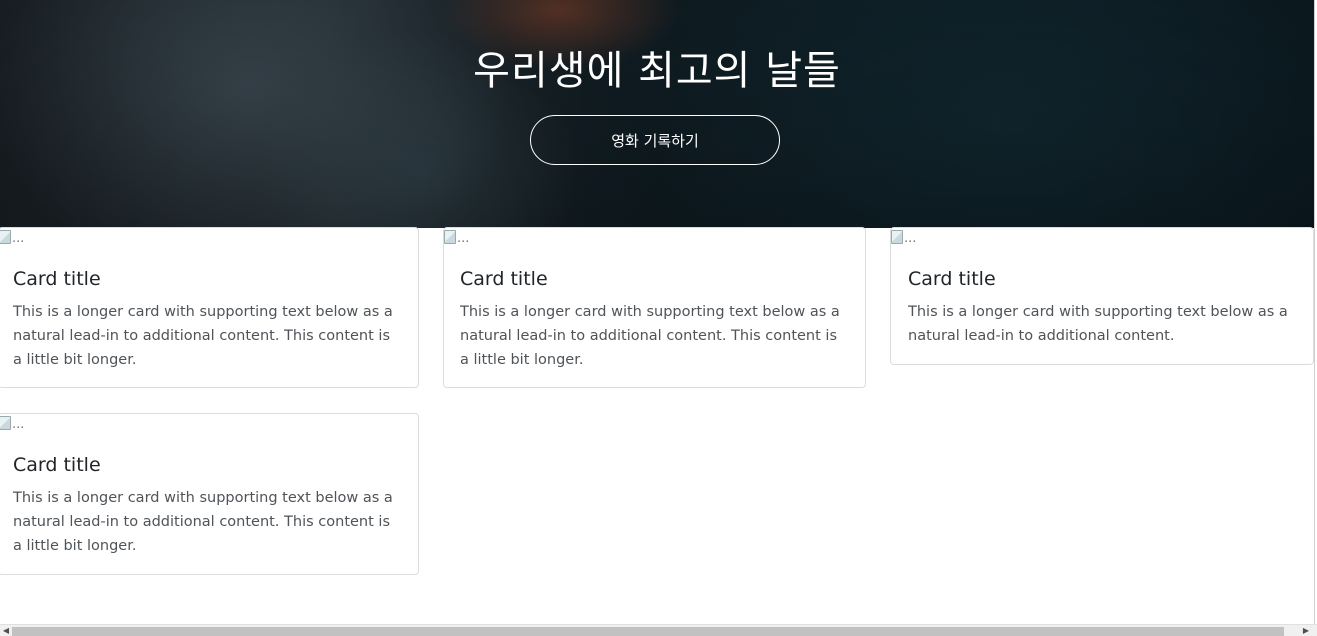 This screenshot has height=636, width=1317. Describe the element at coordinates (648, 631) in the screenshot. I see `scrollbar-thumb` at that location.